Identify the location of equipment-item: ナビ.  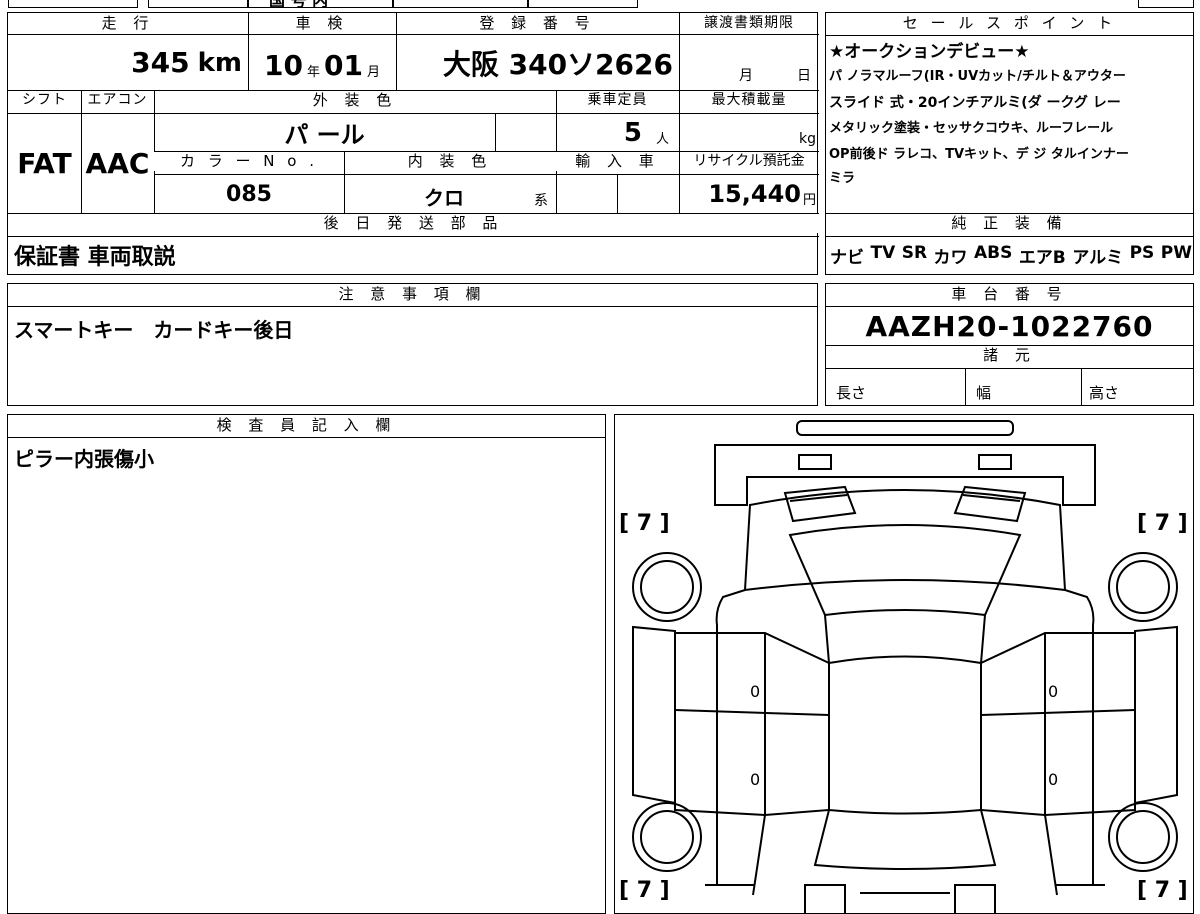
(847, 258).